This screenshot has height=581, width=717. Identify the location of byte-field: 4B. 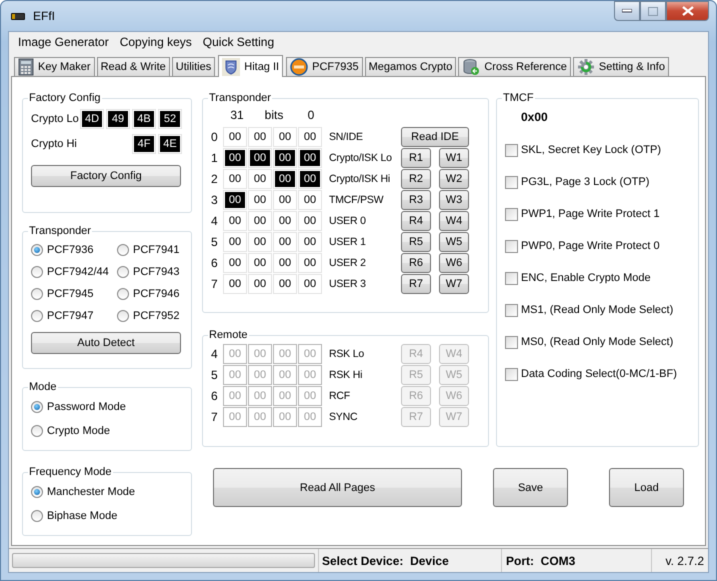
(144, 118).